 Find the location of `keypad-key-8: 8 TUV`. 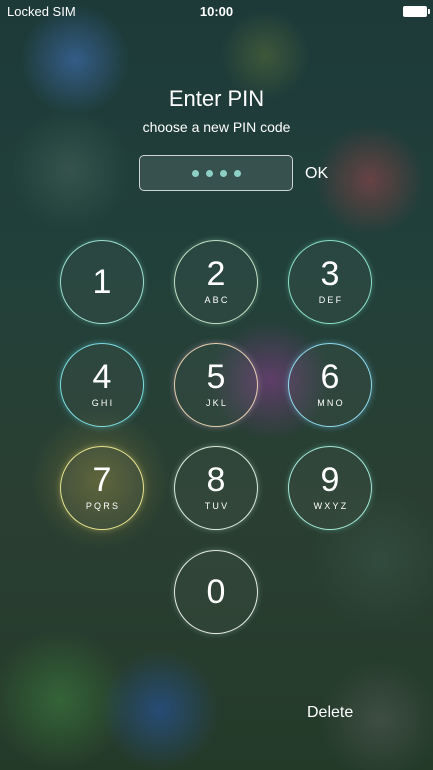

keypad-key-8: 8 TUV is located at coordinates (216, 488).